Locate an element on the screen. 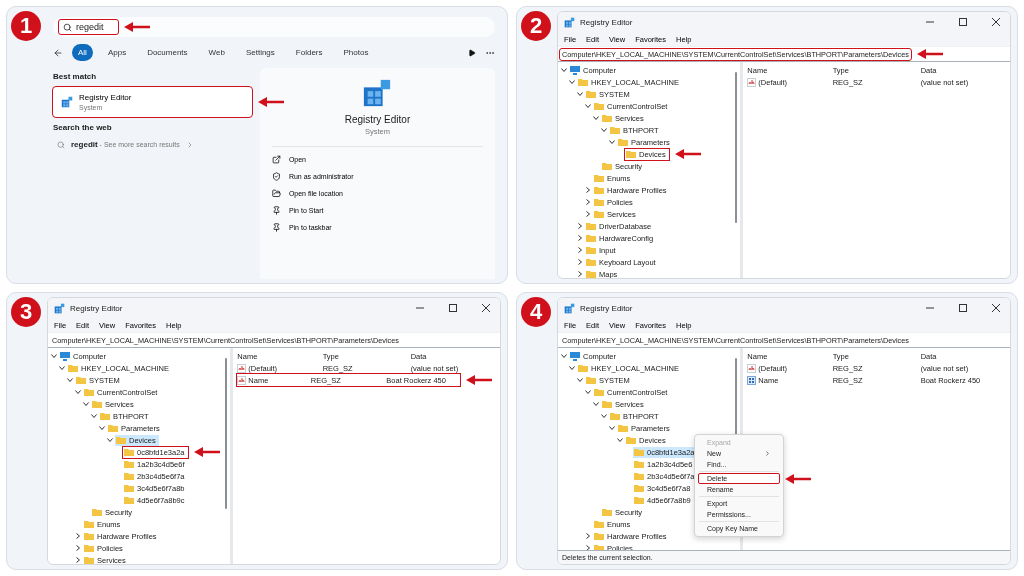  step-number-badge: 2 is located at coordinates (536, 26).